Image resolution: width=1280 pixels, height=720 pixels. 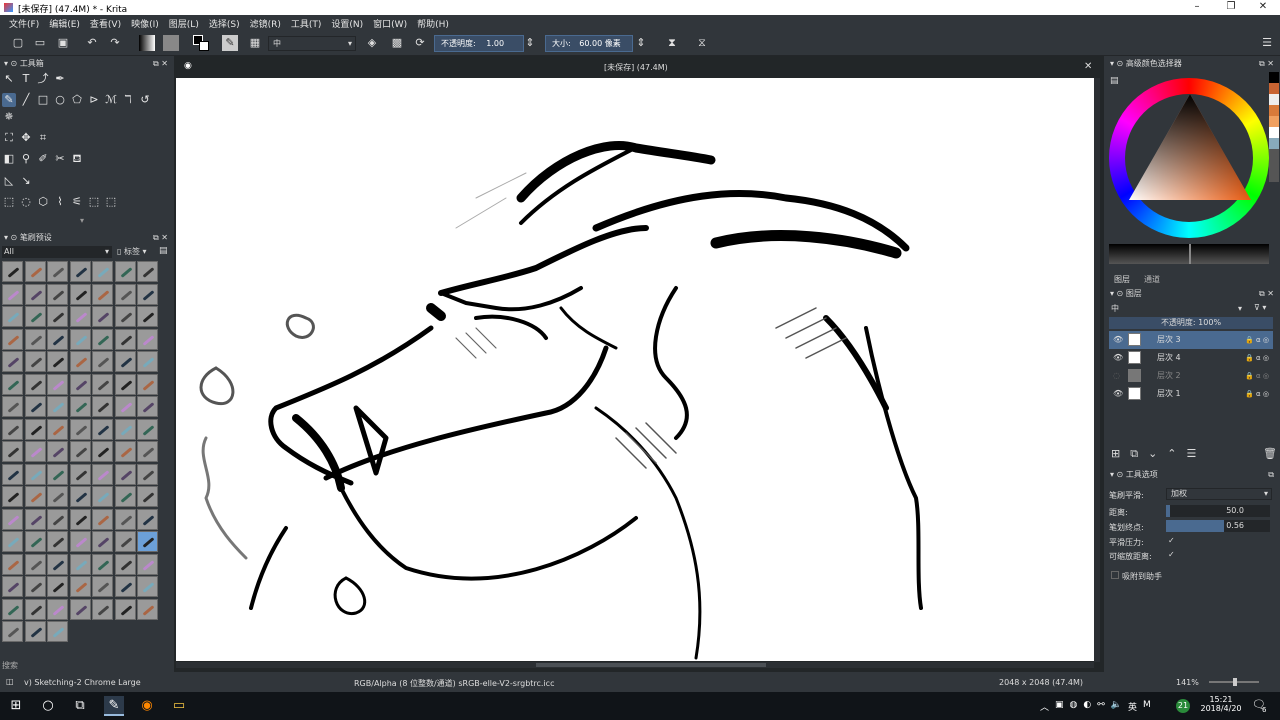 What do you see at coordinates (1118, 358) in the screenshot?
I see `eye-icon: 👁` at bounding box center [1118, 358].